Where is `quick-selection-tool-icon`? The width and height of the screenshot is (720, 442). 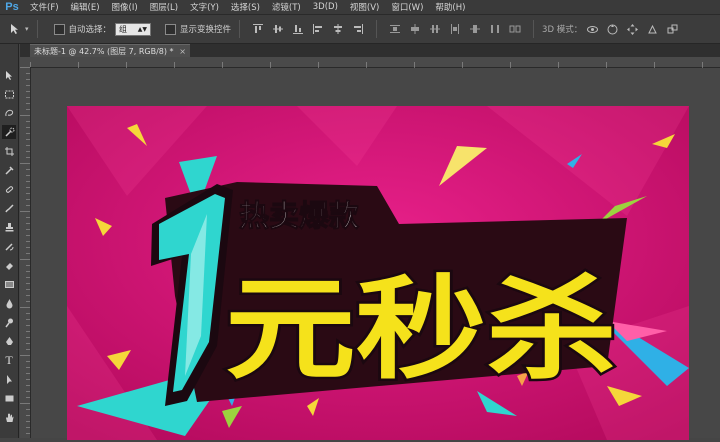
quick-selection-tool-icon is located at coordinates (9, 132).